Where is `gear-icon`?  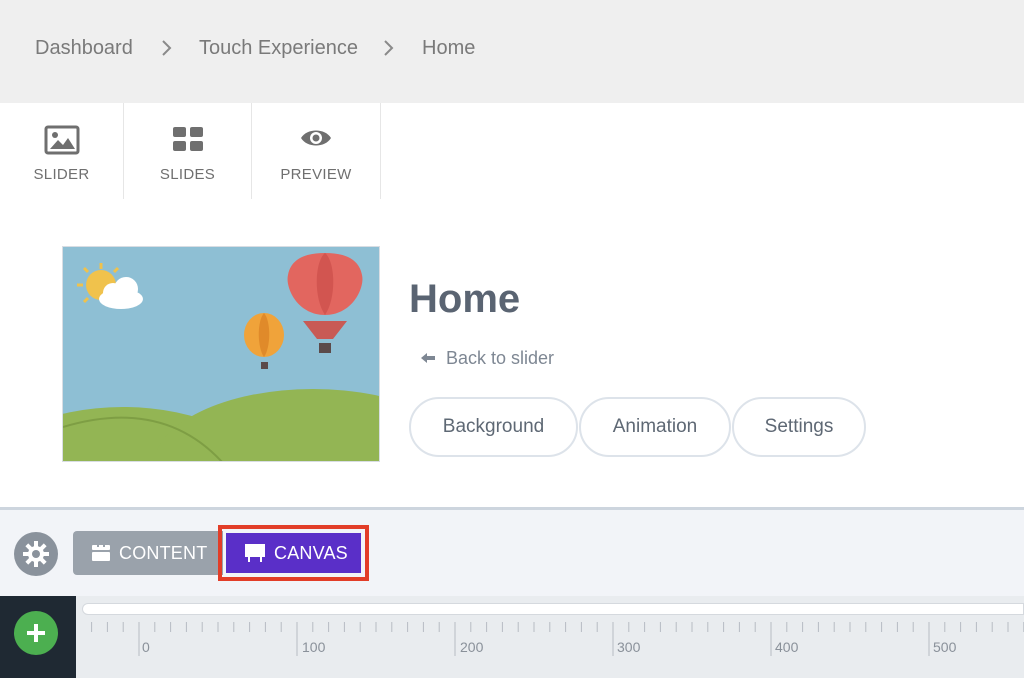 gear-icon is located at coordinates (36, 554).